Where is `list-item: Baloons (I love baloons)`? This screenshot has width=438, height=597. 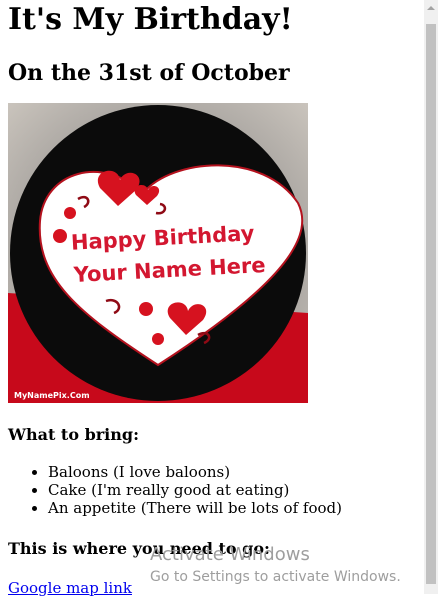
list-item: Baloons (I love baloons) is located at coordinates (233, 472).